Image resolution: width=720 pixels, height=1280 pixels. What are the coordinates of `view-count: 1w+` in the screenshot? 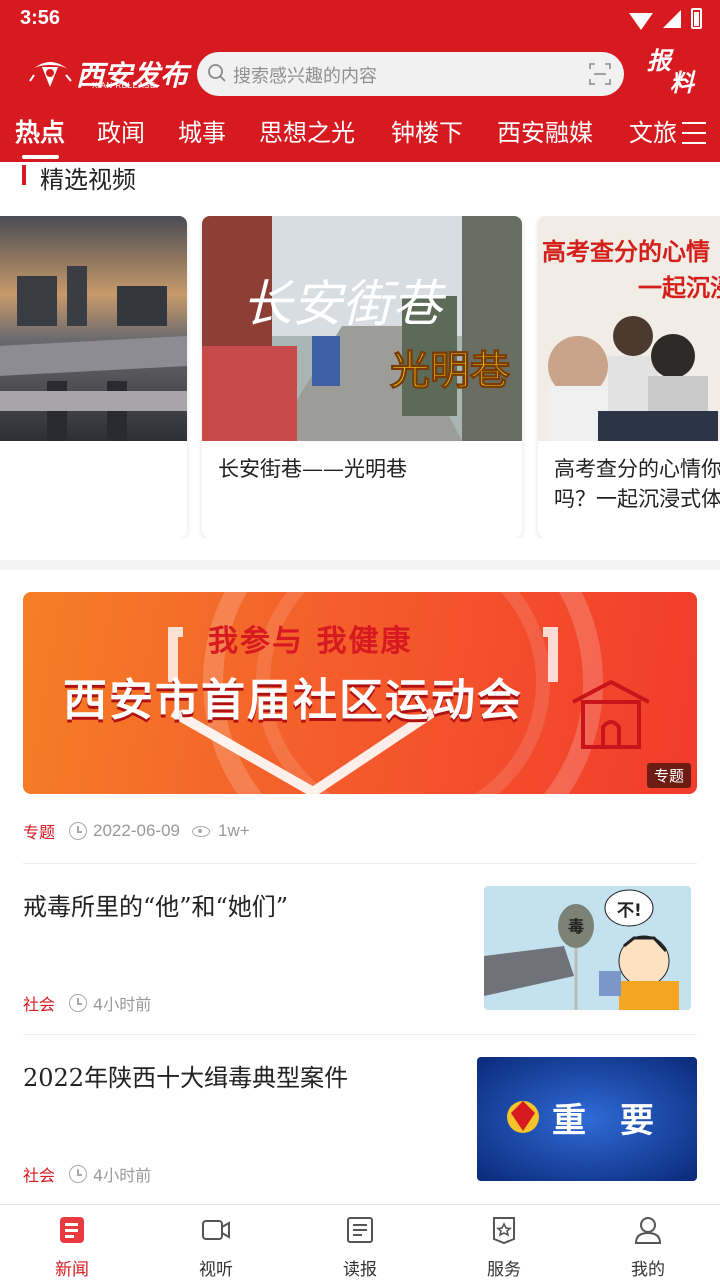 It's located at (233, 830).